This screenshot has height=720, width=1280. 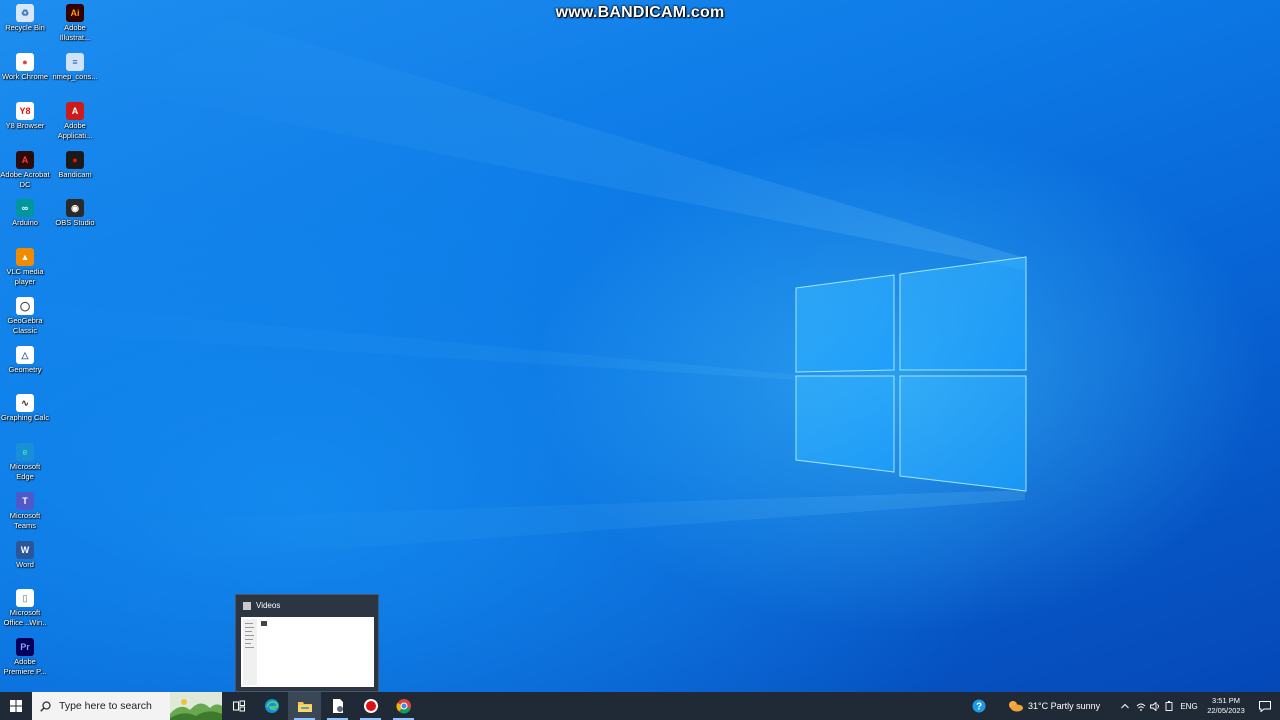 I want to click on desktop-icon: ● Bandicam, so click(x=75, y=165).